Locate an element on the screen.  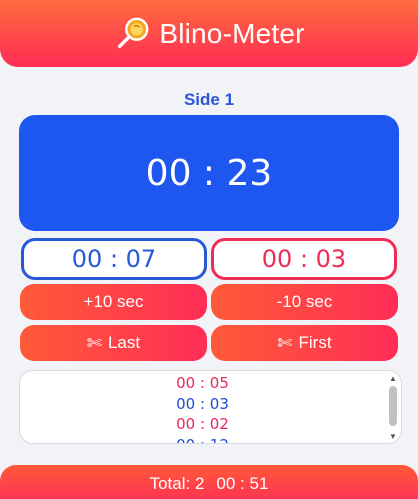
cut-first-label: First is located at coordinates (315, 342).